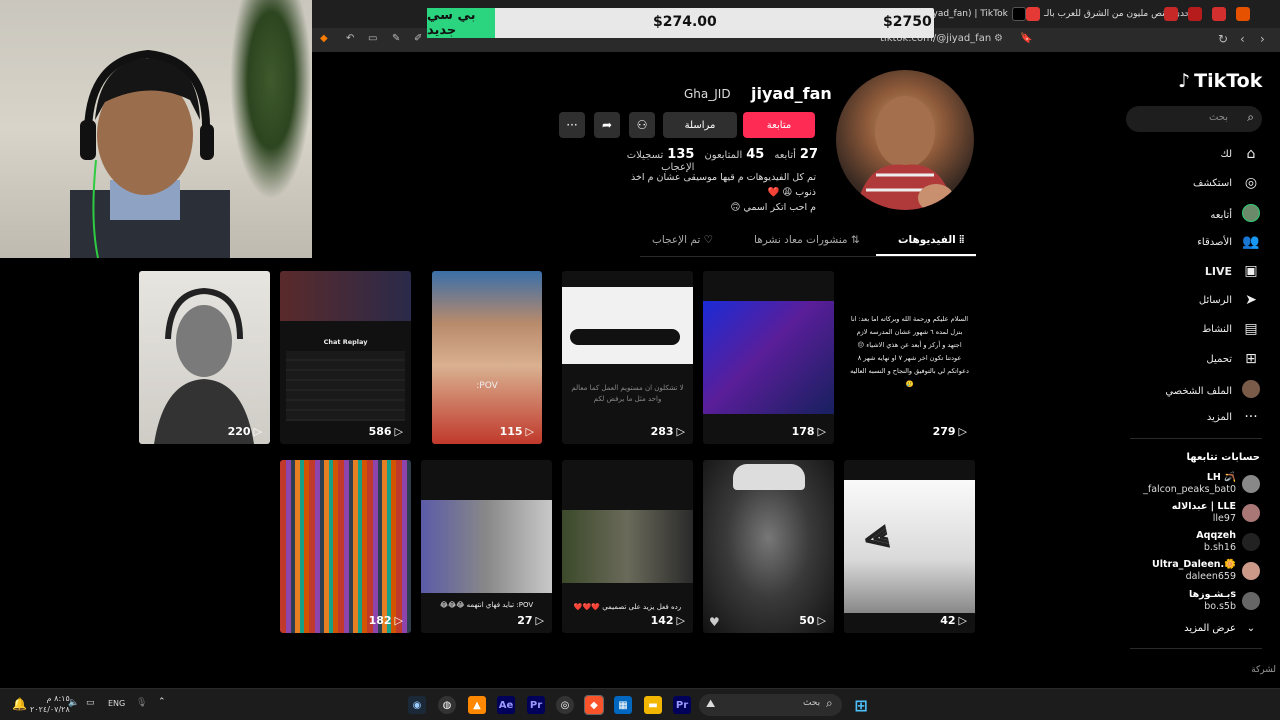 The height and width of the screenshot is (720, 1280). I want to click on obs-icon: ◍, so click(447, 705).